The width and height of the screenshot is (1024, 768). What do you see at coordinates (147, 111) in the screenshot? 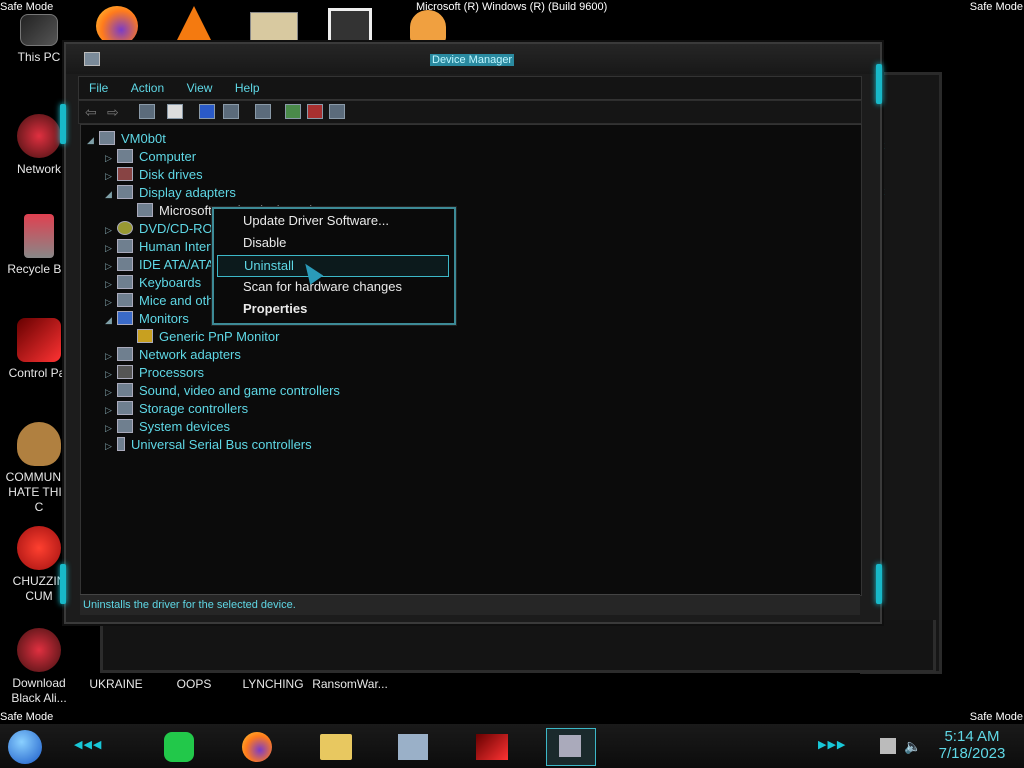
I see `show-hide-tree-icon` at bounding box center [147, 111].